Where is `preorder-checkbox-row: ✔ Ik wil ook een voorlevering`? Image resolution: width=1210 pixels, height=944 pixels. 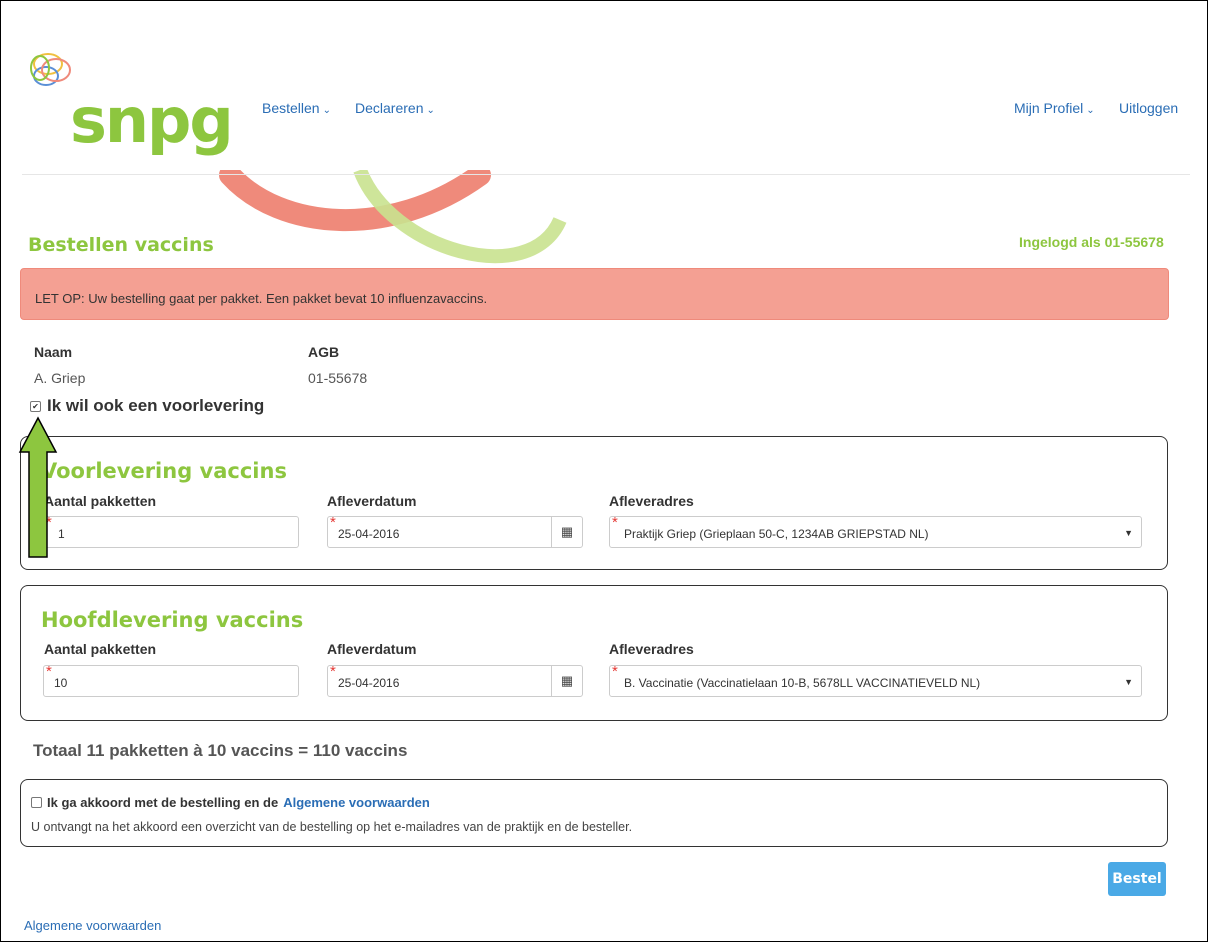 preorder-checkbox-row: ✔ Ik wil ook een voorlevering is located at coordinates (147, 406).